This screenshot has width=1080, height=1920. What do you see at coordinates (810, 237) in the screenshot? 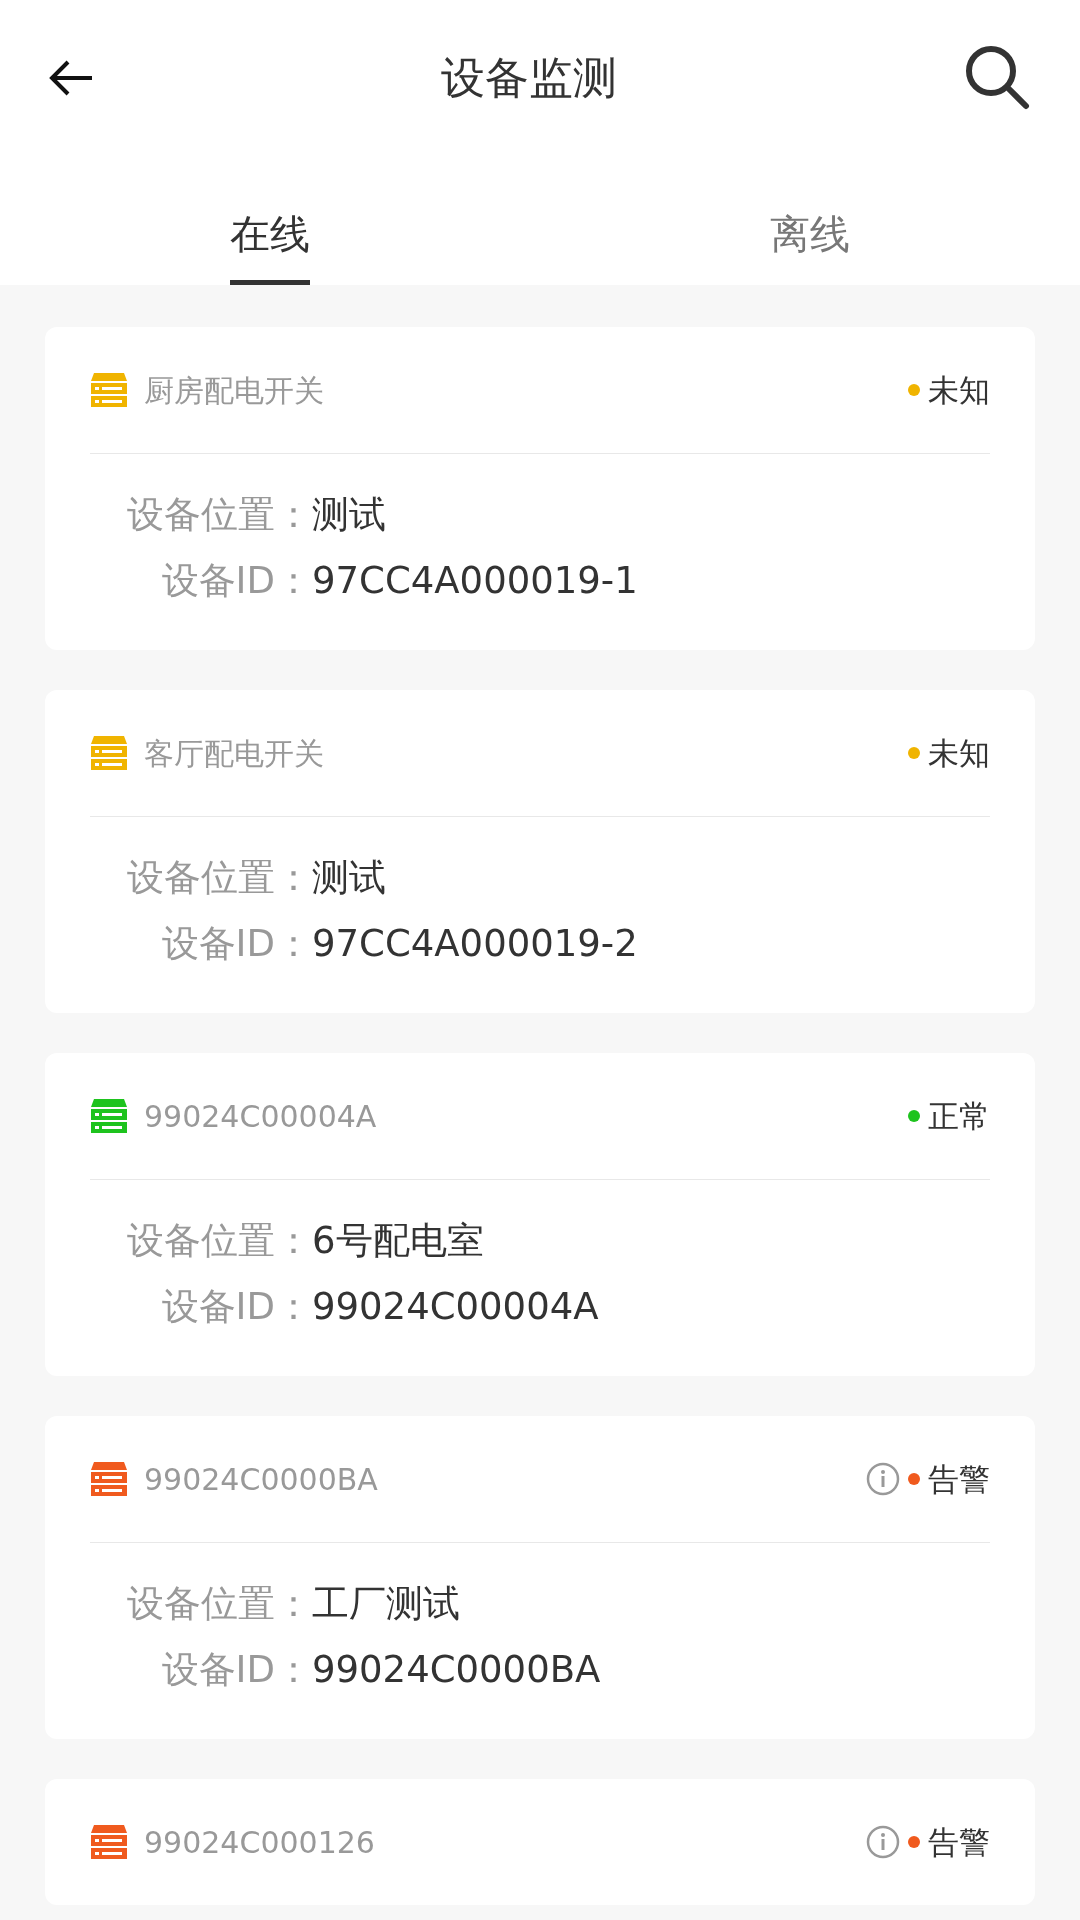
I see `tab: 离线` at bounding box center [810, 237].